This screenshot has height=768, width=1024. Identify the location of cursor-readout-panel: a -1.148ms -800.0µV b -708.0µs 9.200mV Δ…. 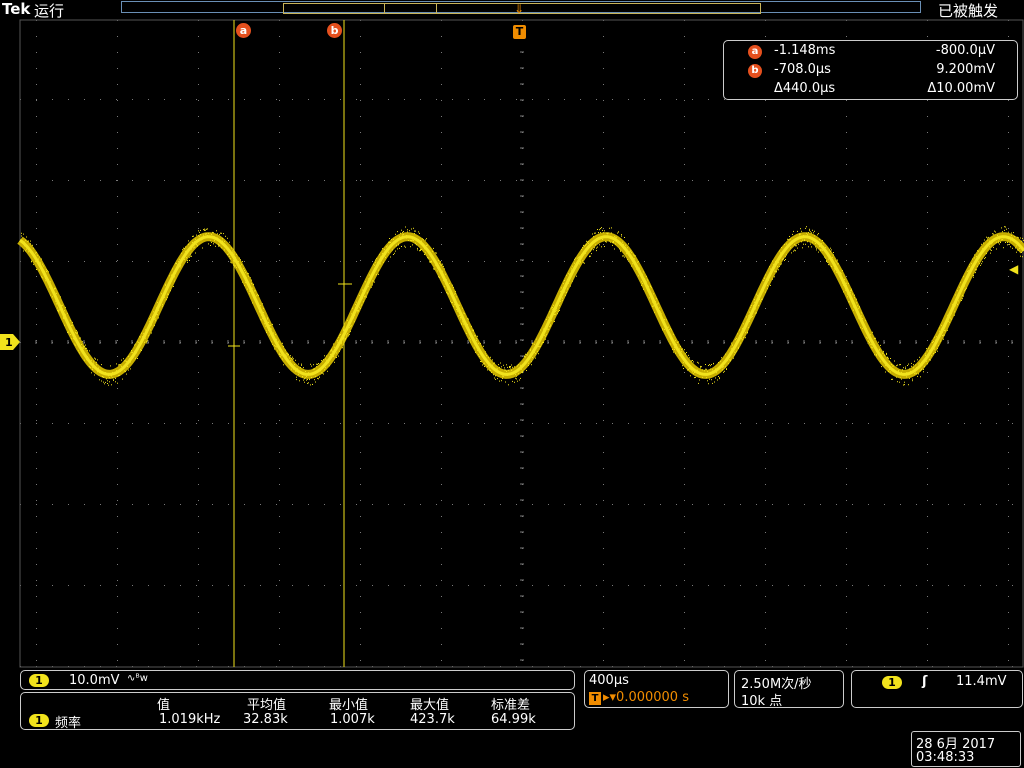
(870, 70).